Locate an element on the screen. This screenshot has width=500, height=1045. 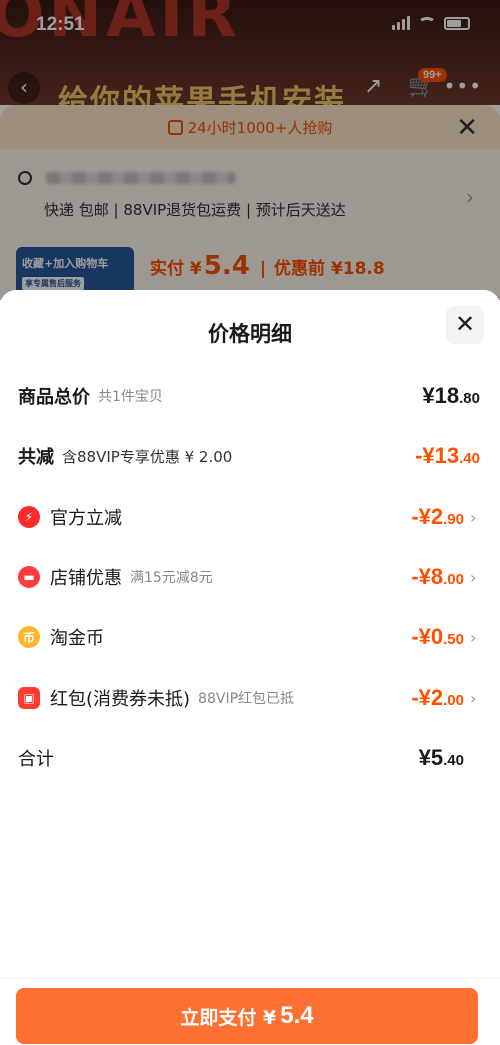
row-label: 淘金币 is located at coordinates (77, 638).